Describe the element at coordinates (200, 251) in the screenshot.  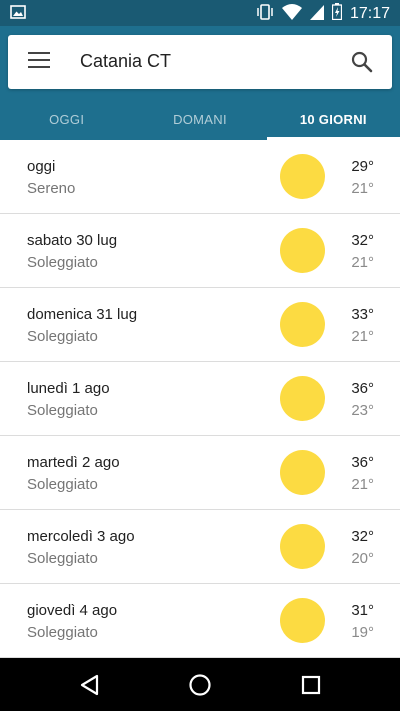
I see `forecast-row: sabato 30 lug Soleggiato 32° 21°` at that location.